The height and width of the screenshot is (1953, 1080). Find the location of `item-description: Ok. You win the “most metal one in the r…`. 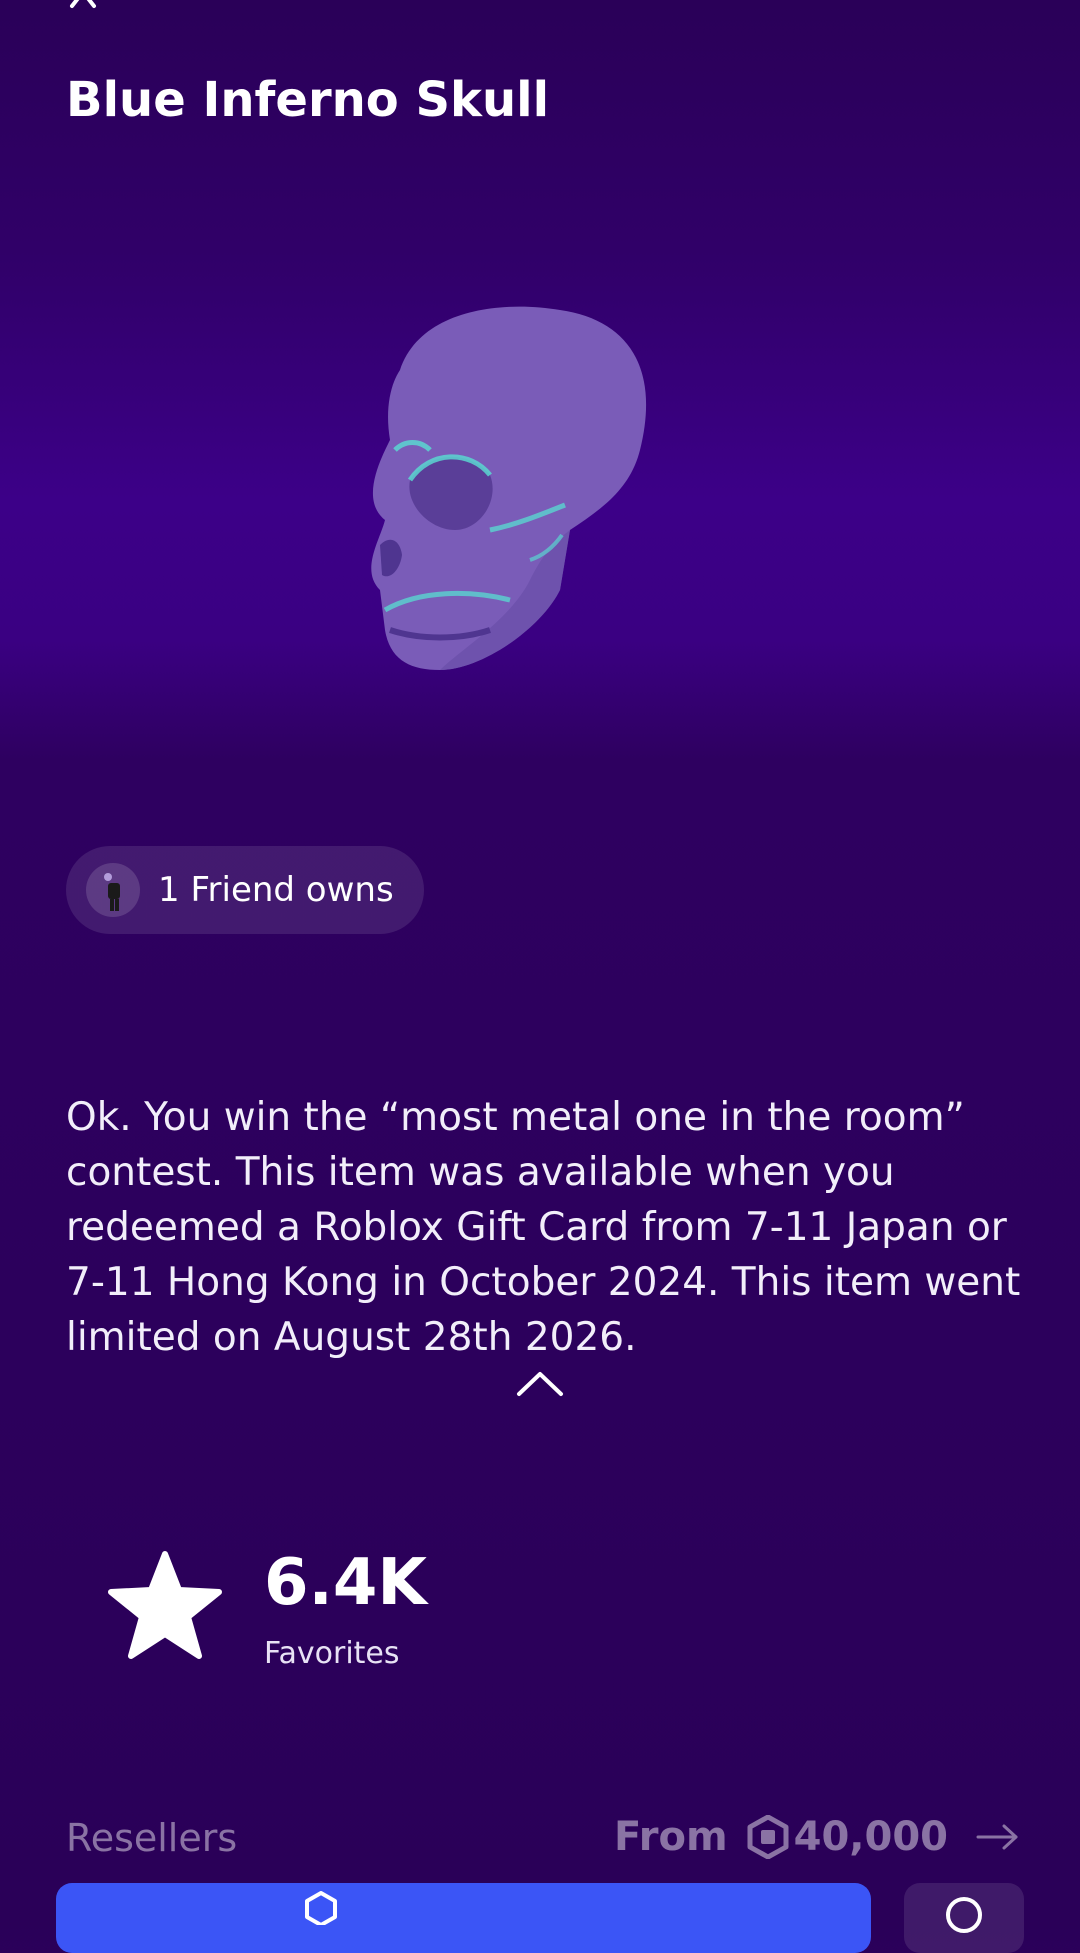

item-description: Ok. You win the “most metal one in the r… is located at coordinates (543, 1227).